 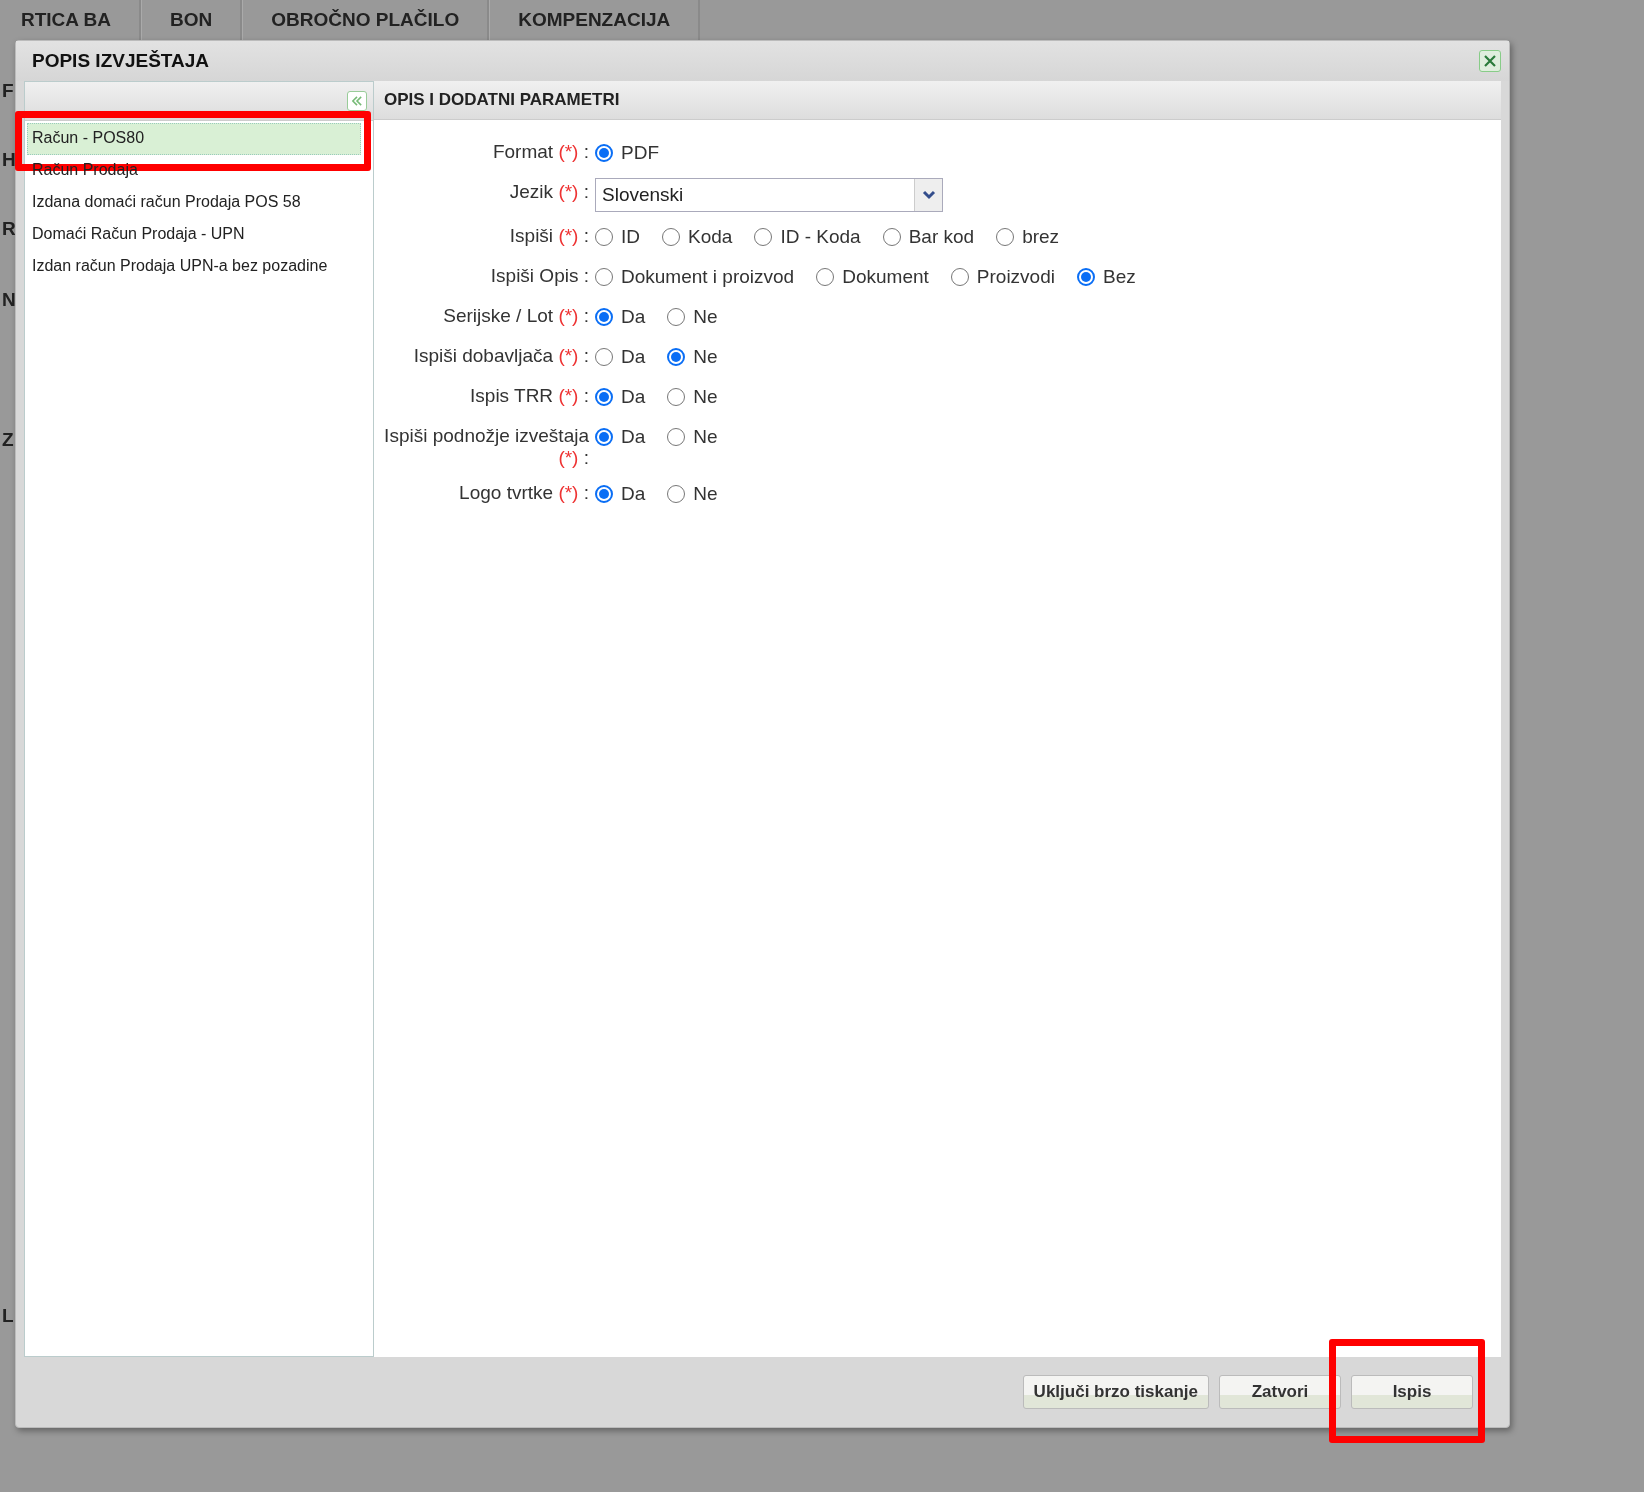 I want to click on radio-option: Bez, so click(x=1106, y=277).